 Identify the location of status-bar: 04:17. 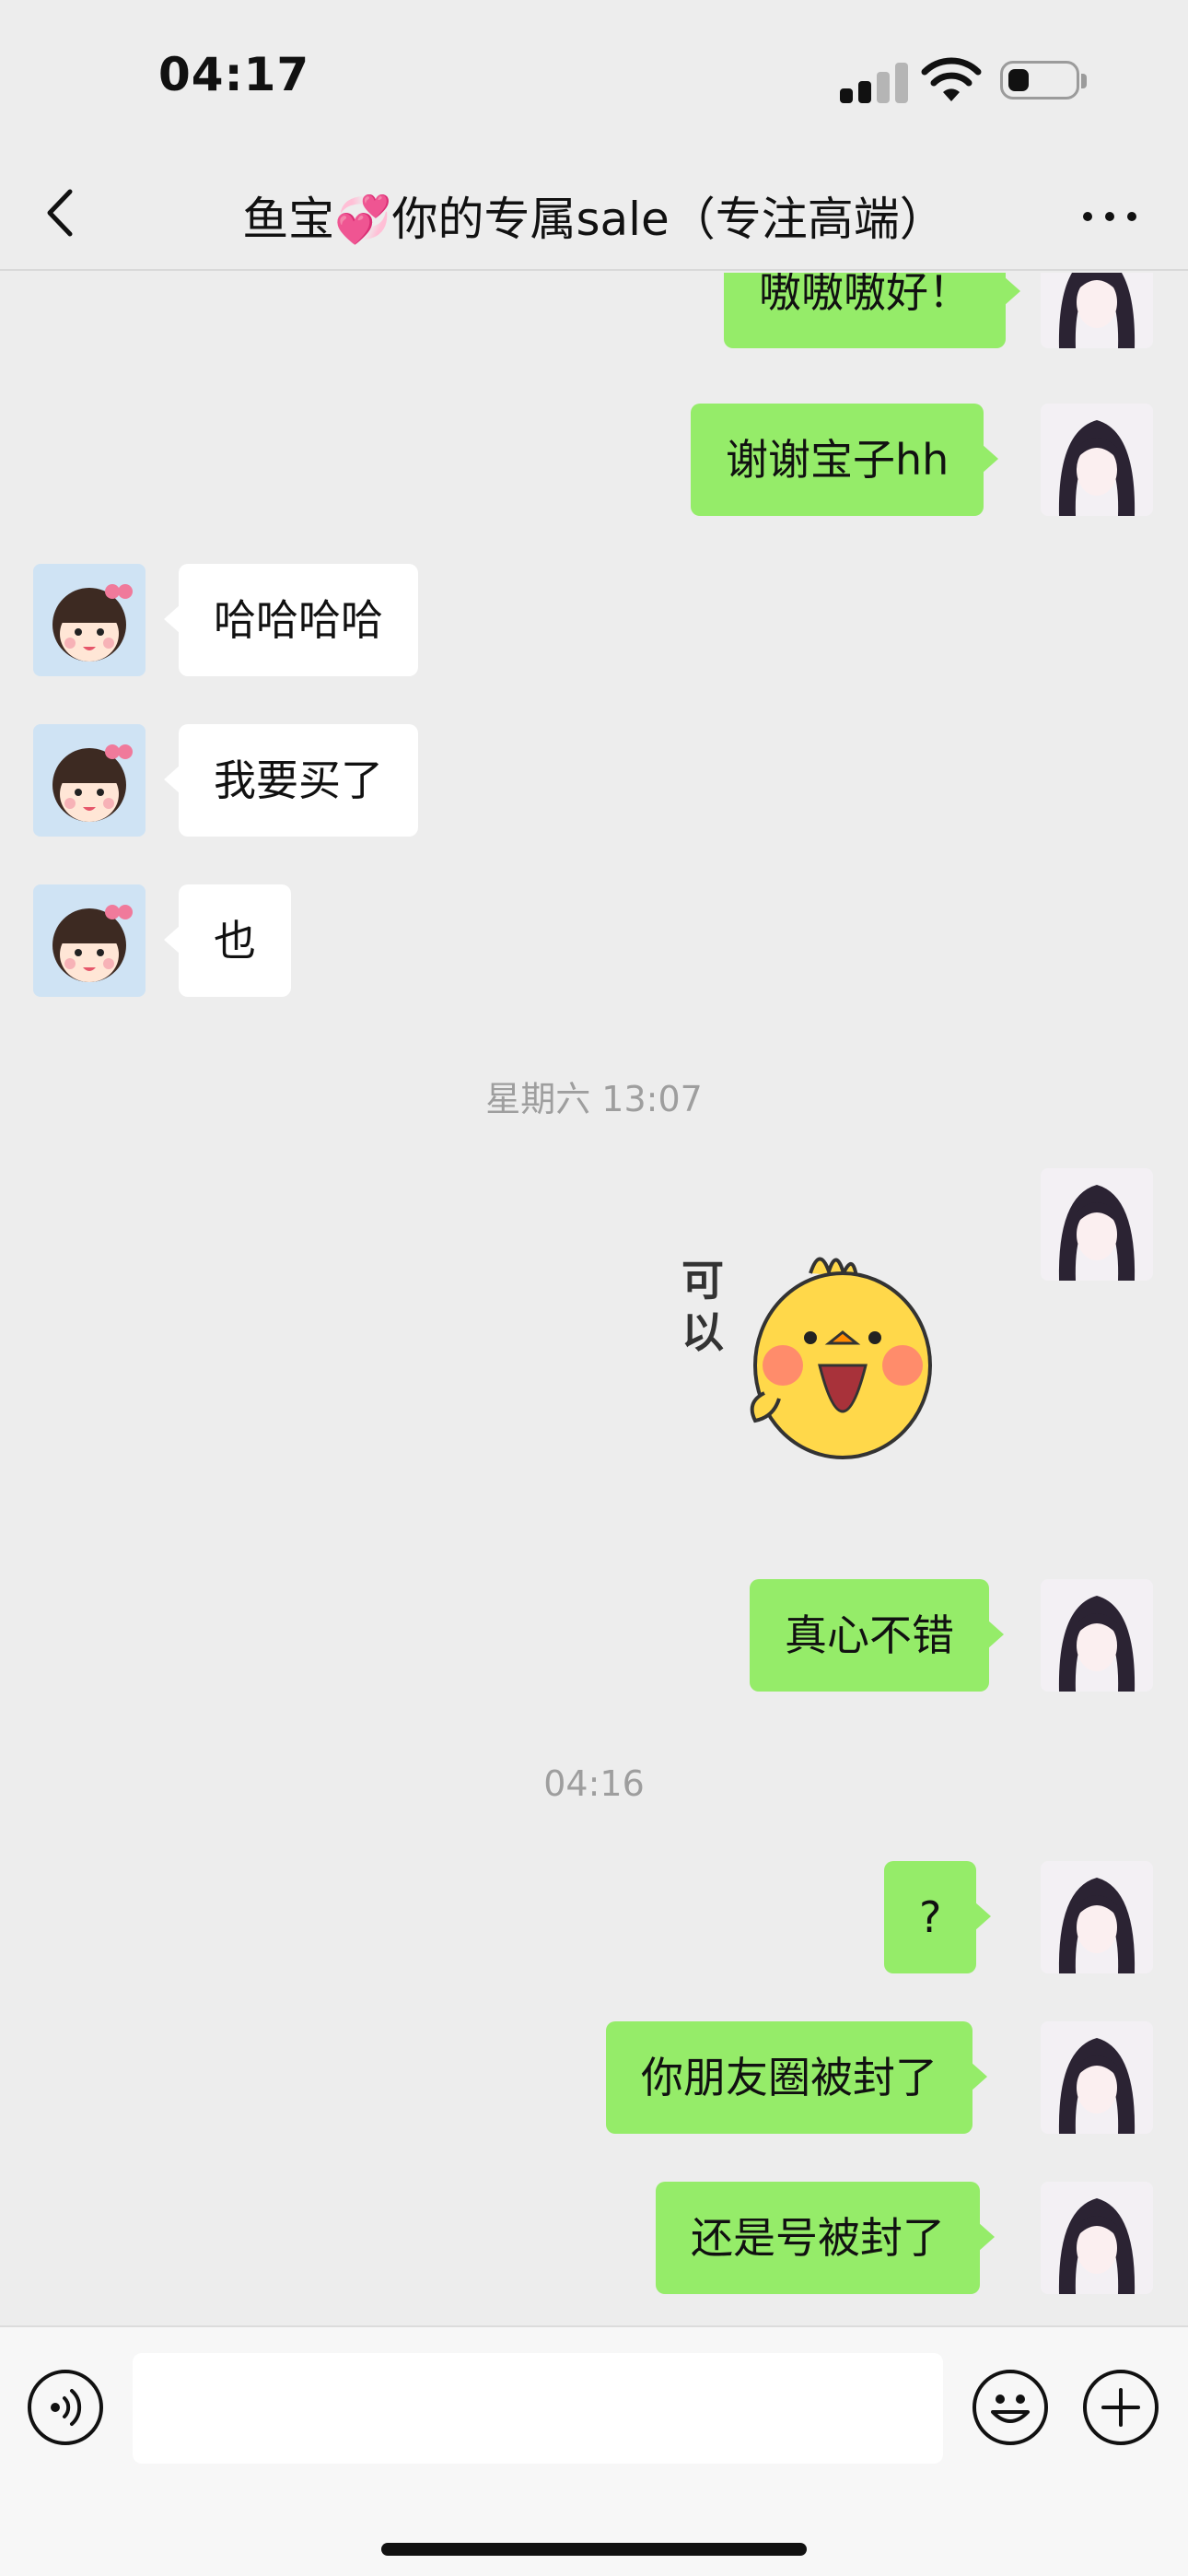
(594, 78).